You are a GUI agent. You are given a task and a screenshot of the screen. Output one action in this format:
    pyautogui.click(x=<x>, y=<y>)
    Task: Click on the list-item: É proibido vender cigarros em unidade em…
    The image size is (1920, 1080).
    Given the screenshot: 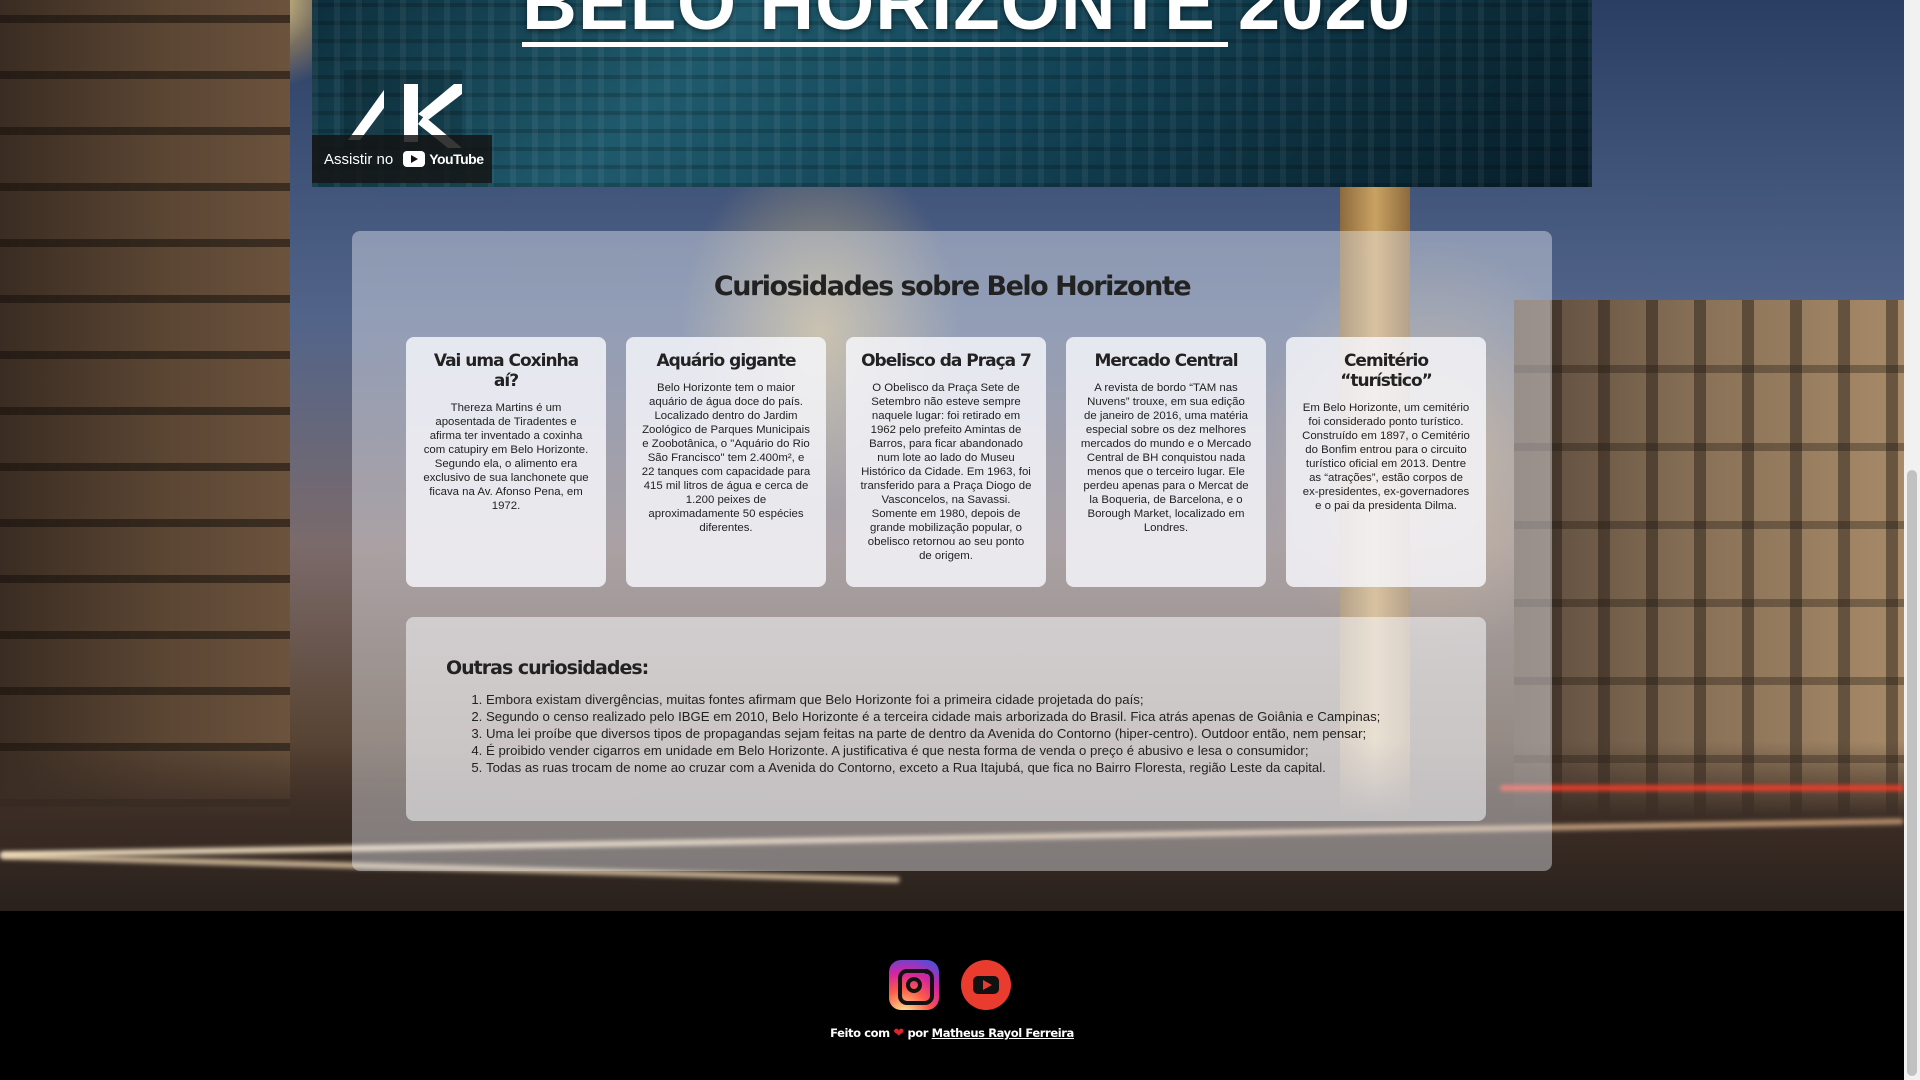 What is the action you would take?
    pyautogui.click(x=966, y=750)
    